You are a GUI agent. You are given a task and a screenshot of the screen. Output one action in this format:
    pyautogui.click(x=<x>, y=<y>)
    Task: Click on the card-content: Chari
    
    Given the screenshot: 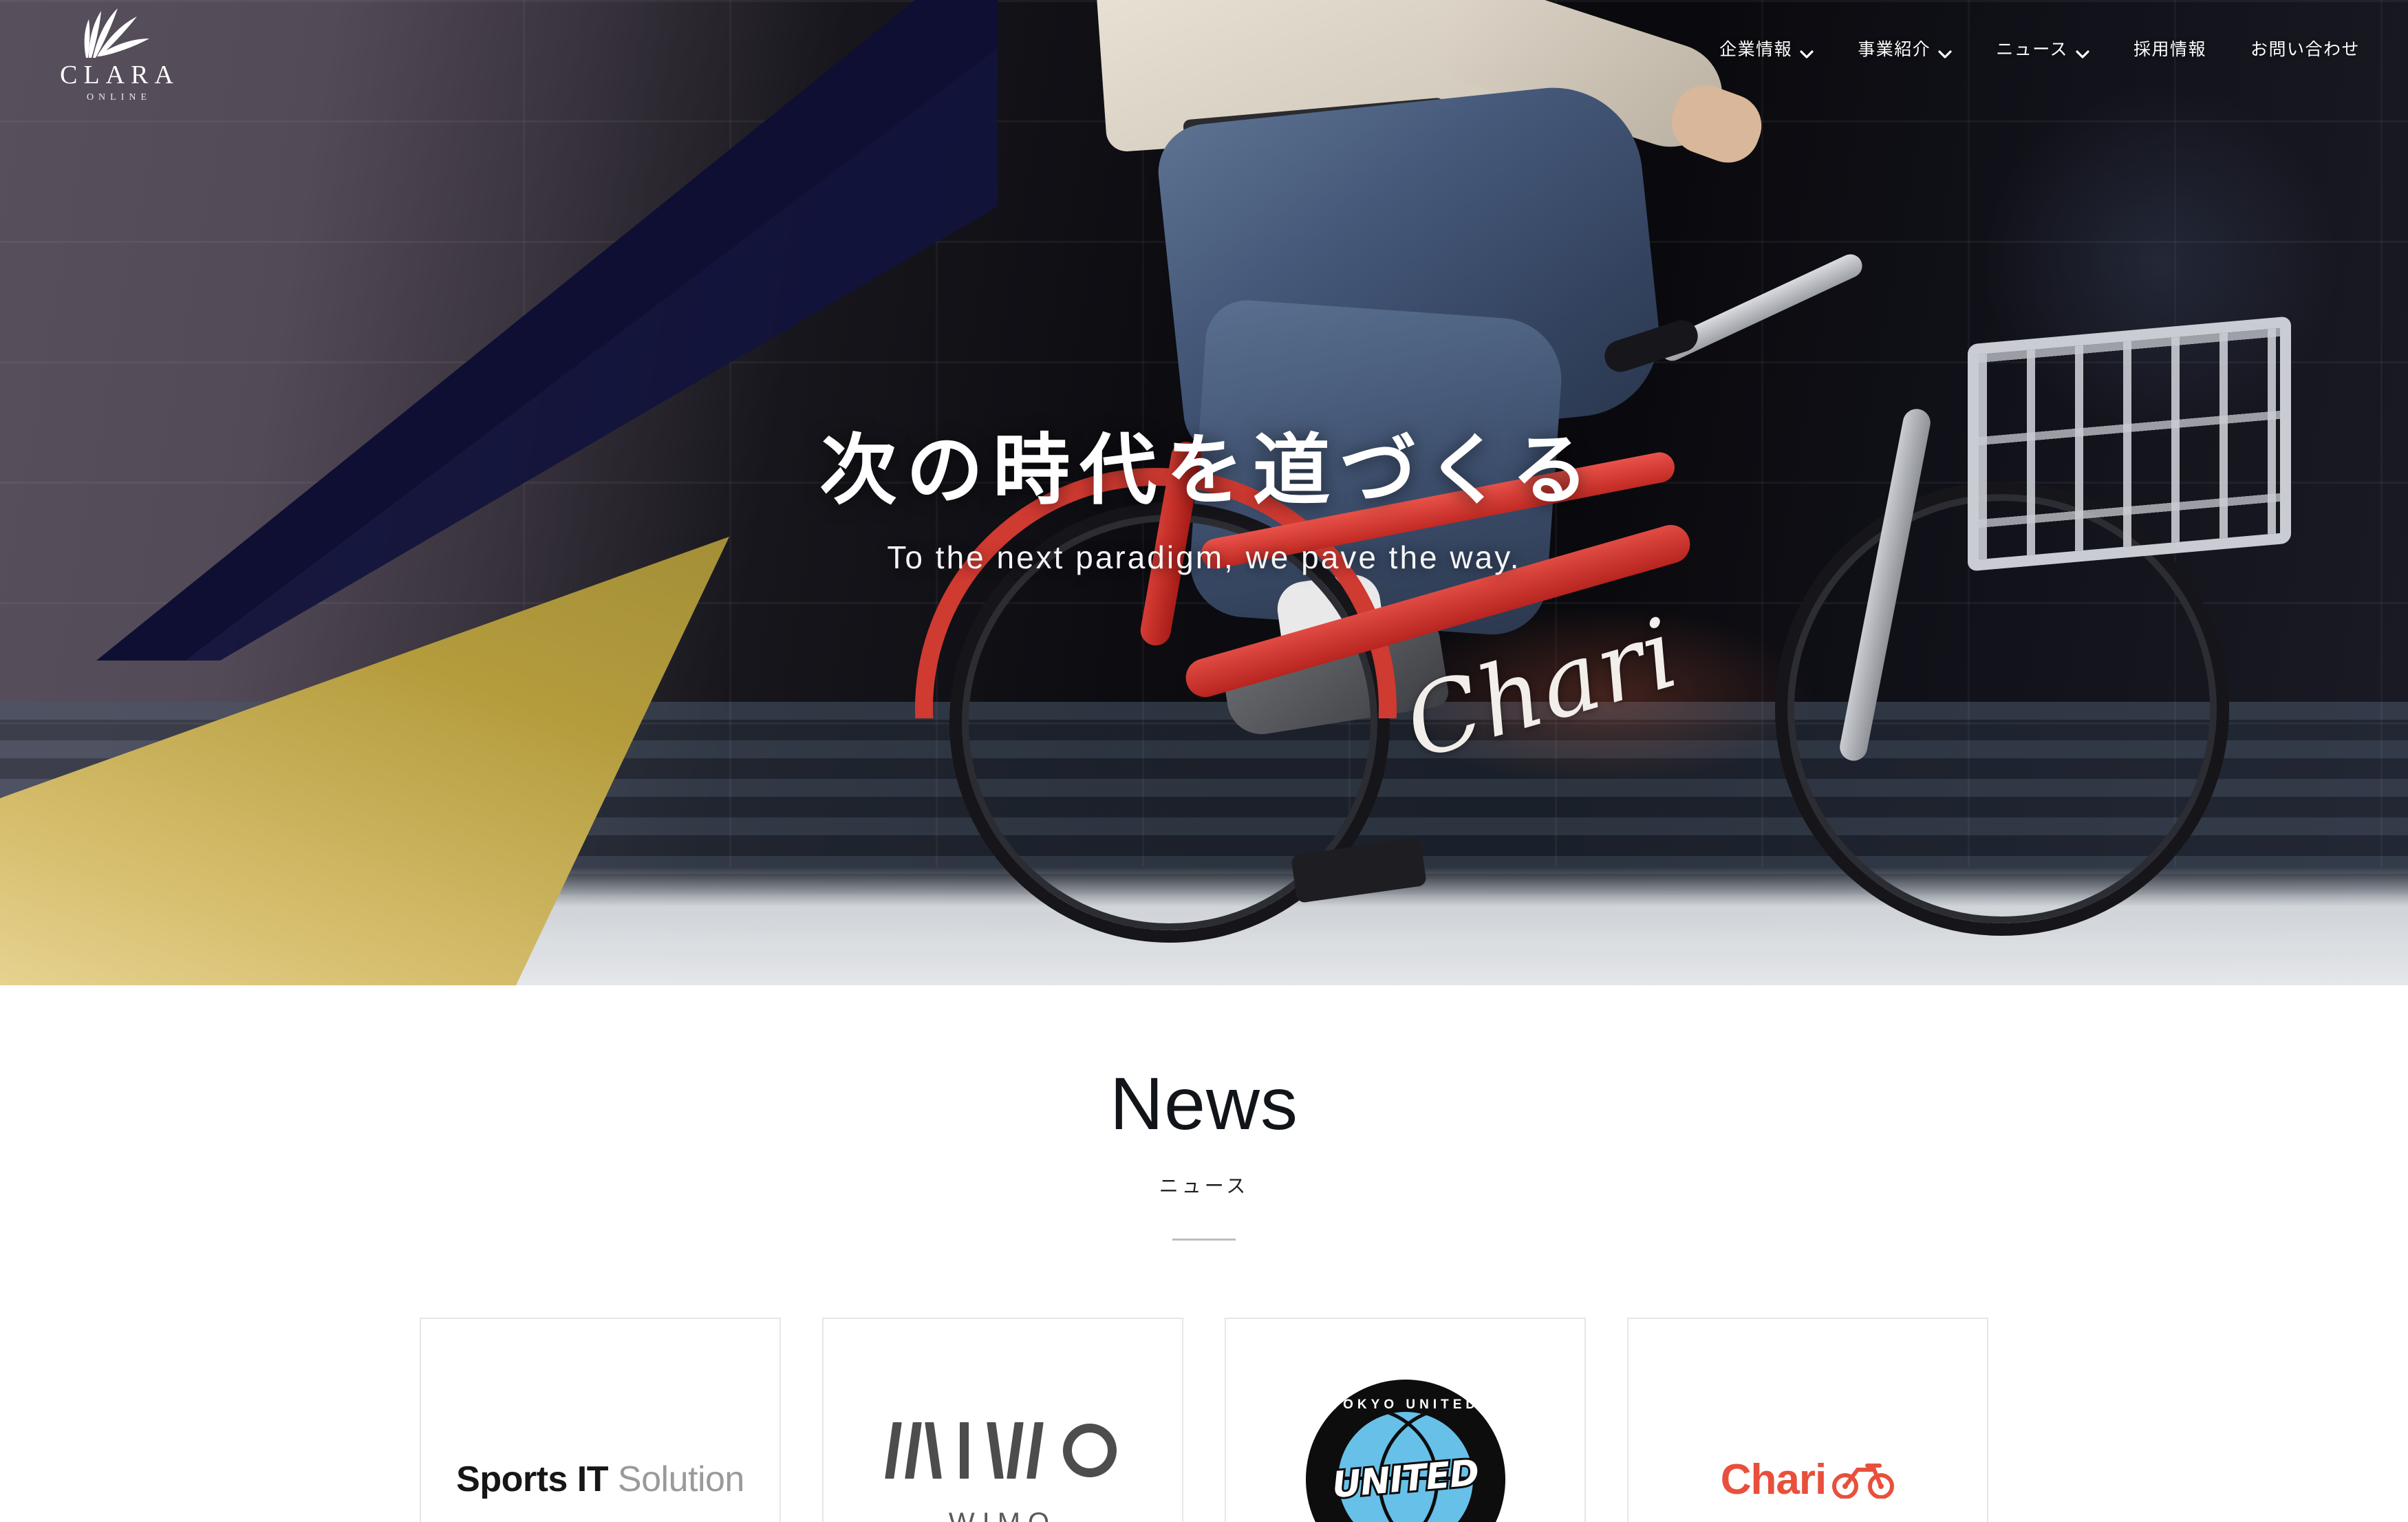 What is the action you would take?
    pyautogui.click(x=1807, y=1420)
    